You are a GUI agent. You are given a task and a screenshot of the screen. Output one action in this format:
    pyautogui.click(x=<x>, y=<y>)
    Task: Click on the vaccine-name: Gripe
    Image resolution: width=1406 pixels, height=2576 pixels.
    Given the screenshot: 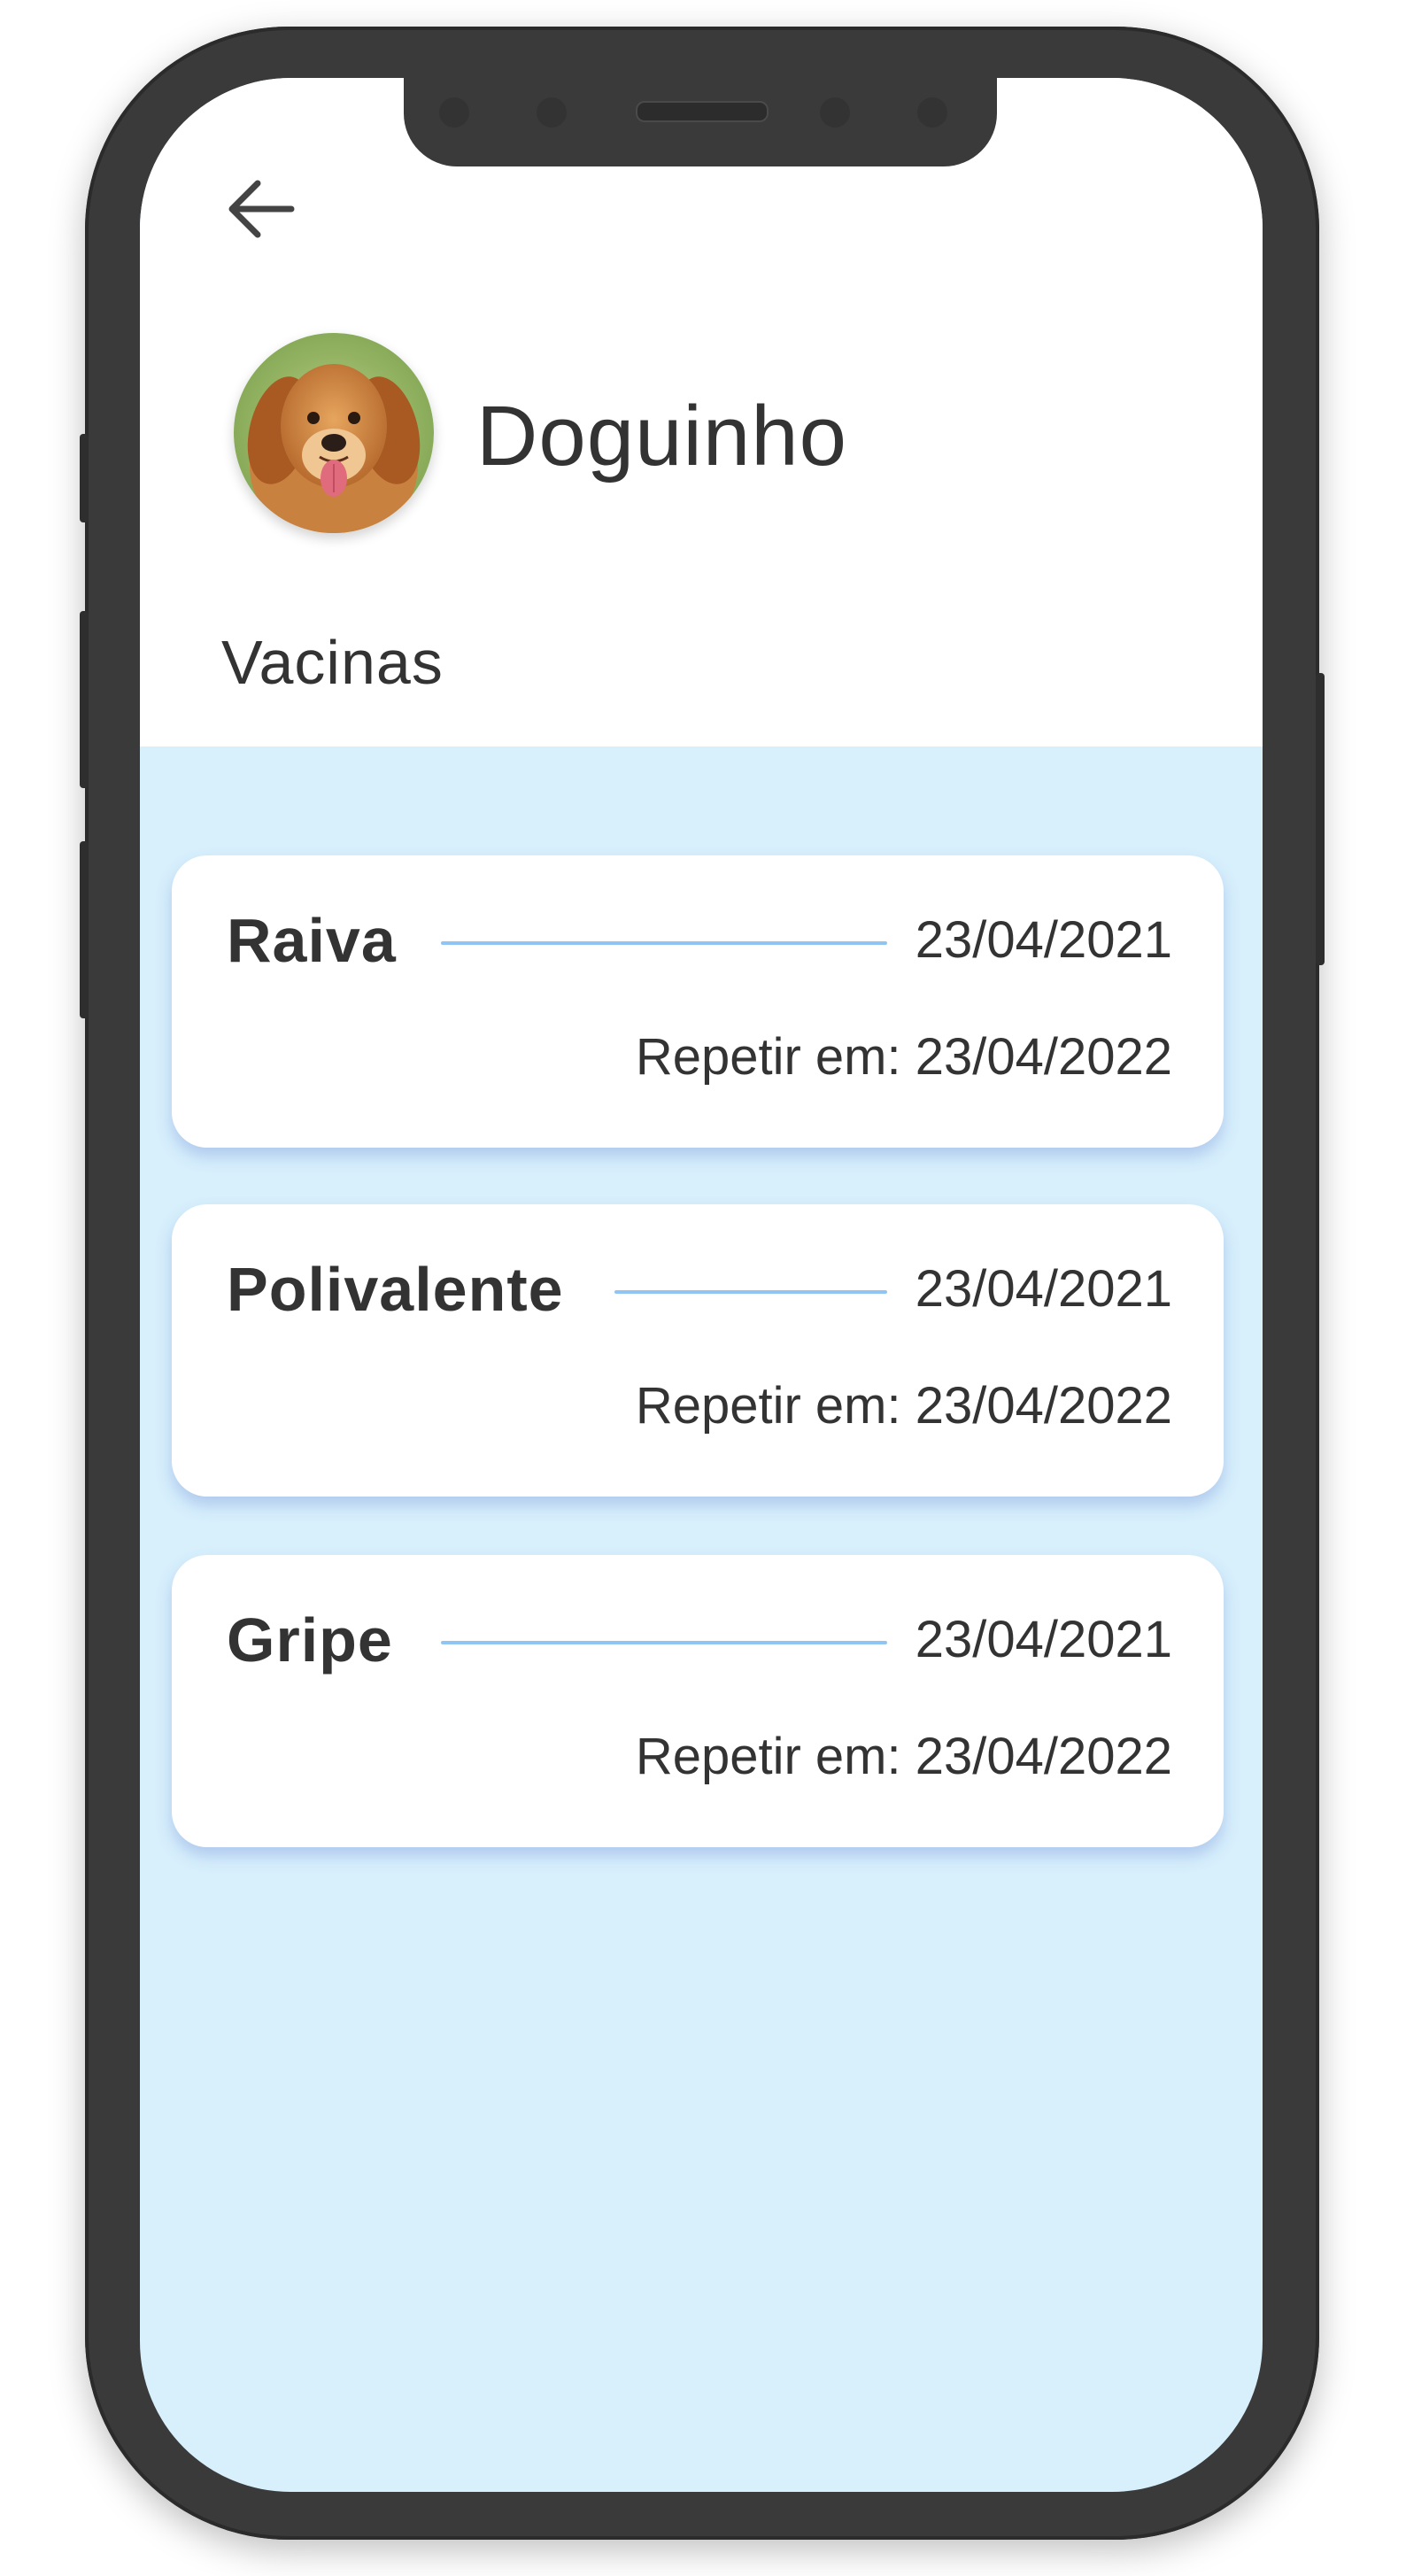 What is the action you would take?
    pyautogui.click(x=310, y=1640)
    